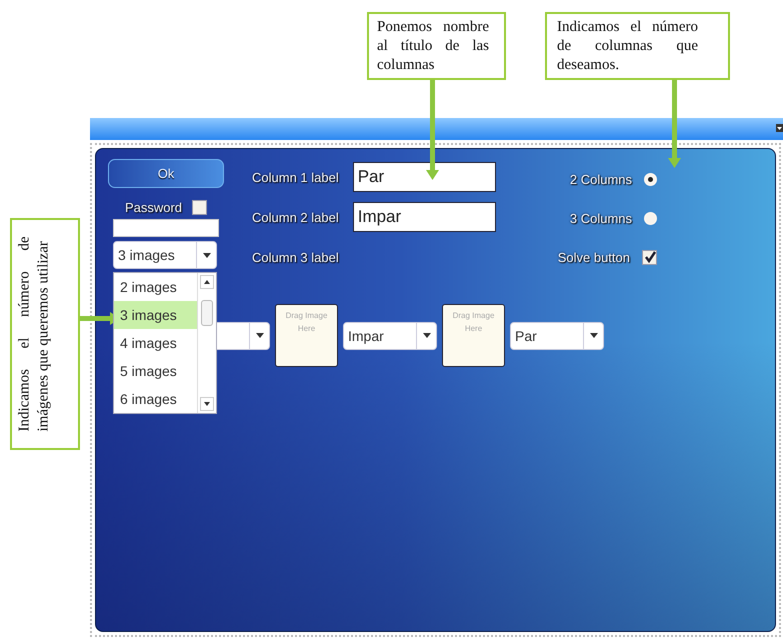 This screenshot has width=783, height=639. I want to click on list-item: 3 images, so click(155, 315).